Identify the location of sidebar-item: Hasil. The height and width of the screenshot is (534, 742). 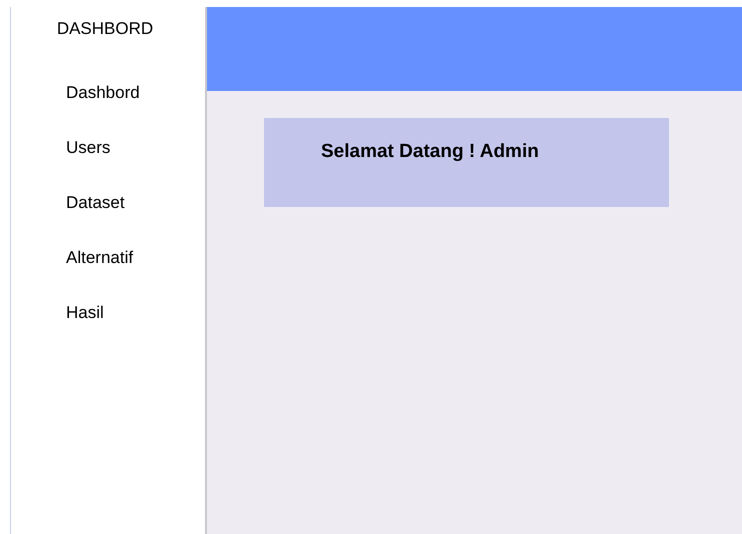
(85, 312).